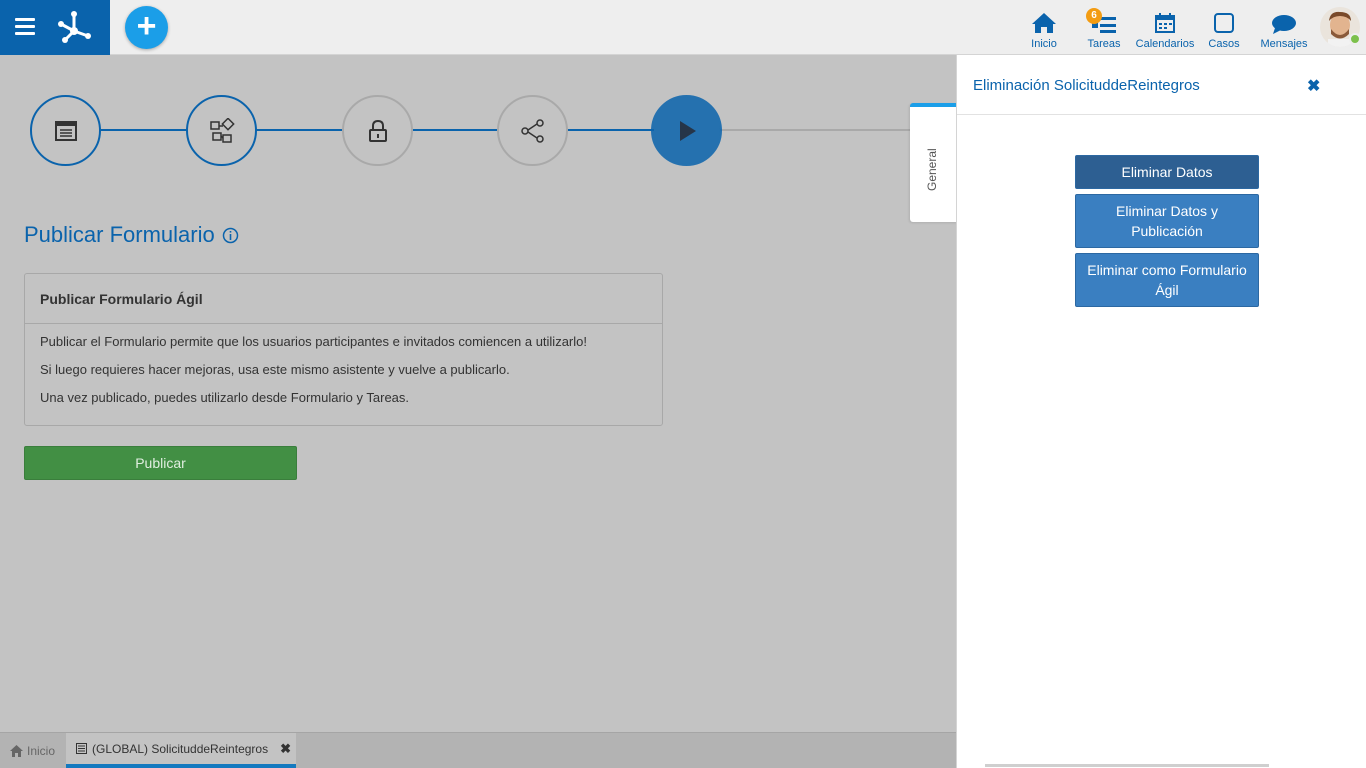 The image size is (1366, 768). What do you see at coordinates (41, 750) in the screenshot?
I see `tab-label: Inicio` at bounding box center [41, 750].